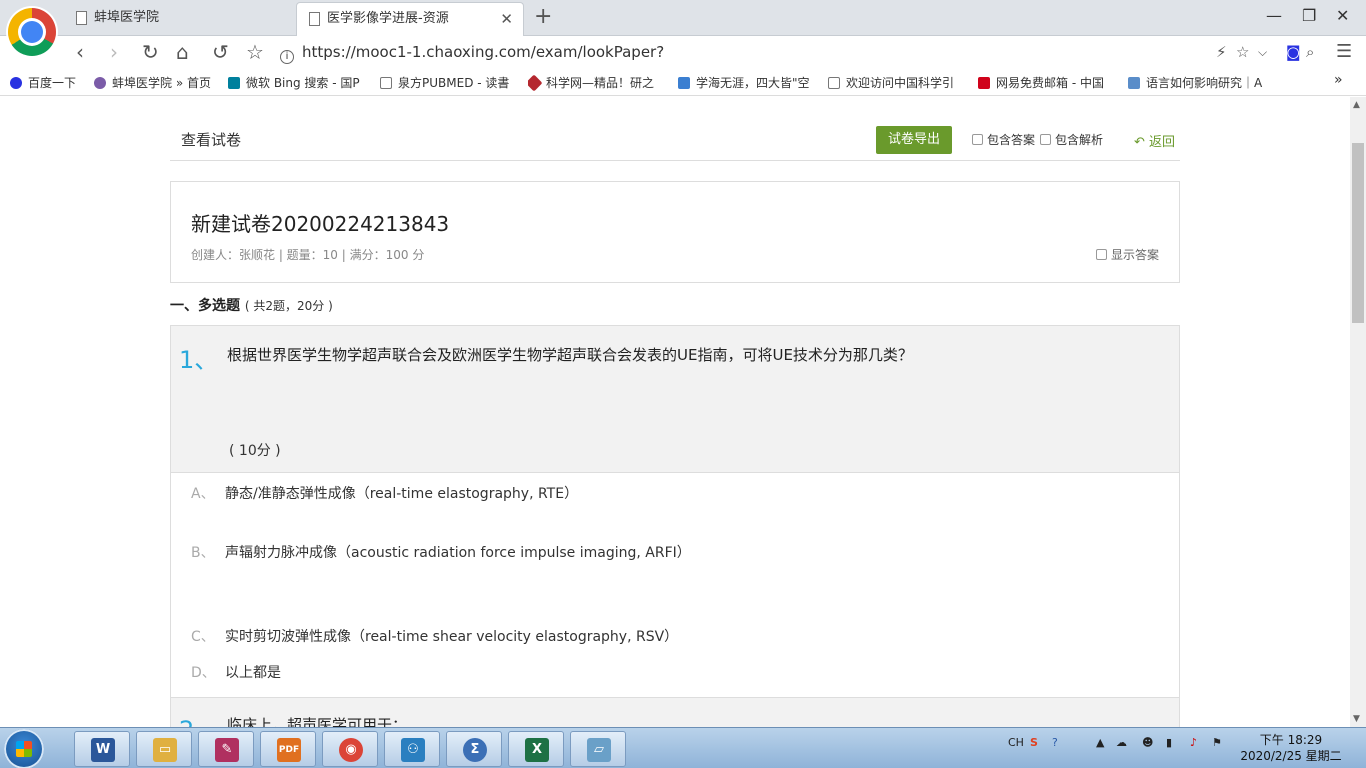  What do you see at coordinates (1358, 412) in the screenshot?
I see `page-scrollbar: ▲ ▼` at bounding box center [1358, 412].